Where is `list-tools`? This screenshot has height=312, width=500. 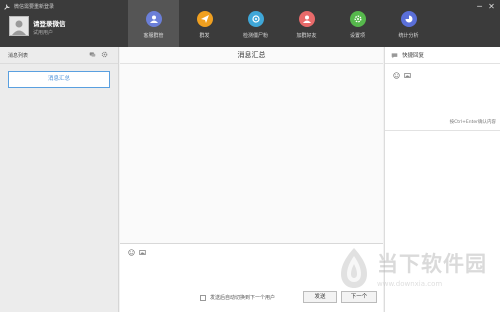
list-tools is located at coordinates (98, 54).